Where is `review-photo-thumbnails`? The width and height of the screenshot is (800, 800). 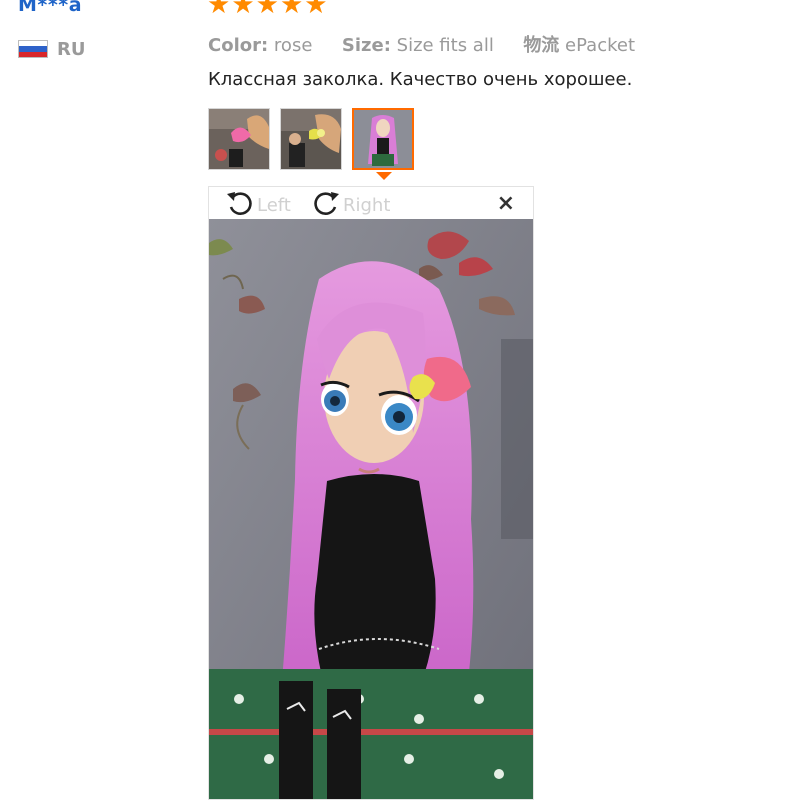 review-photo-thumbnails is located at coordinates (311, 139).